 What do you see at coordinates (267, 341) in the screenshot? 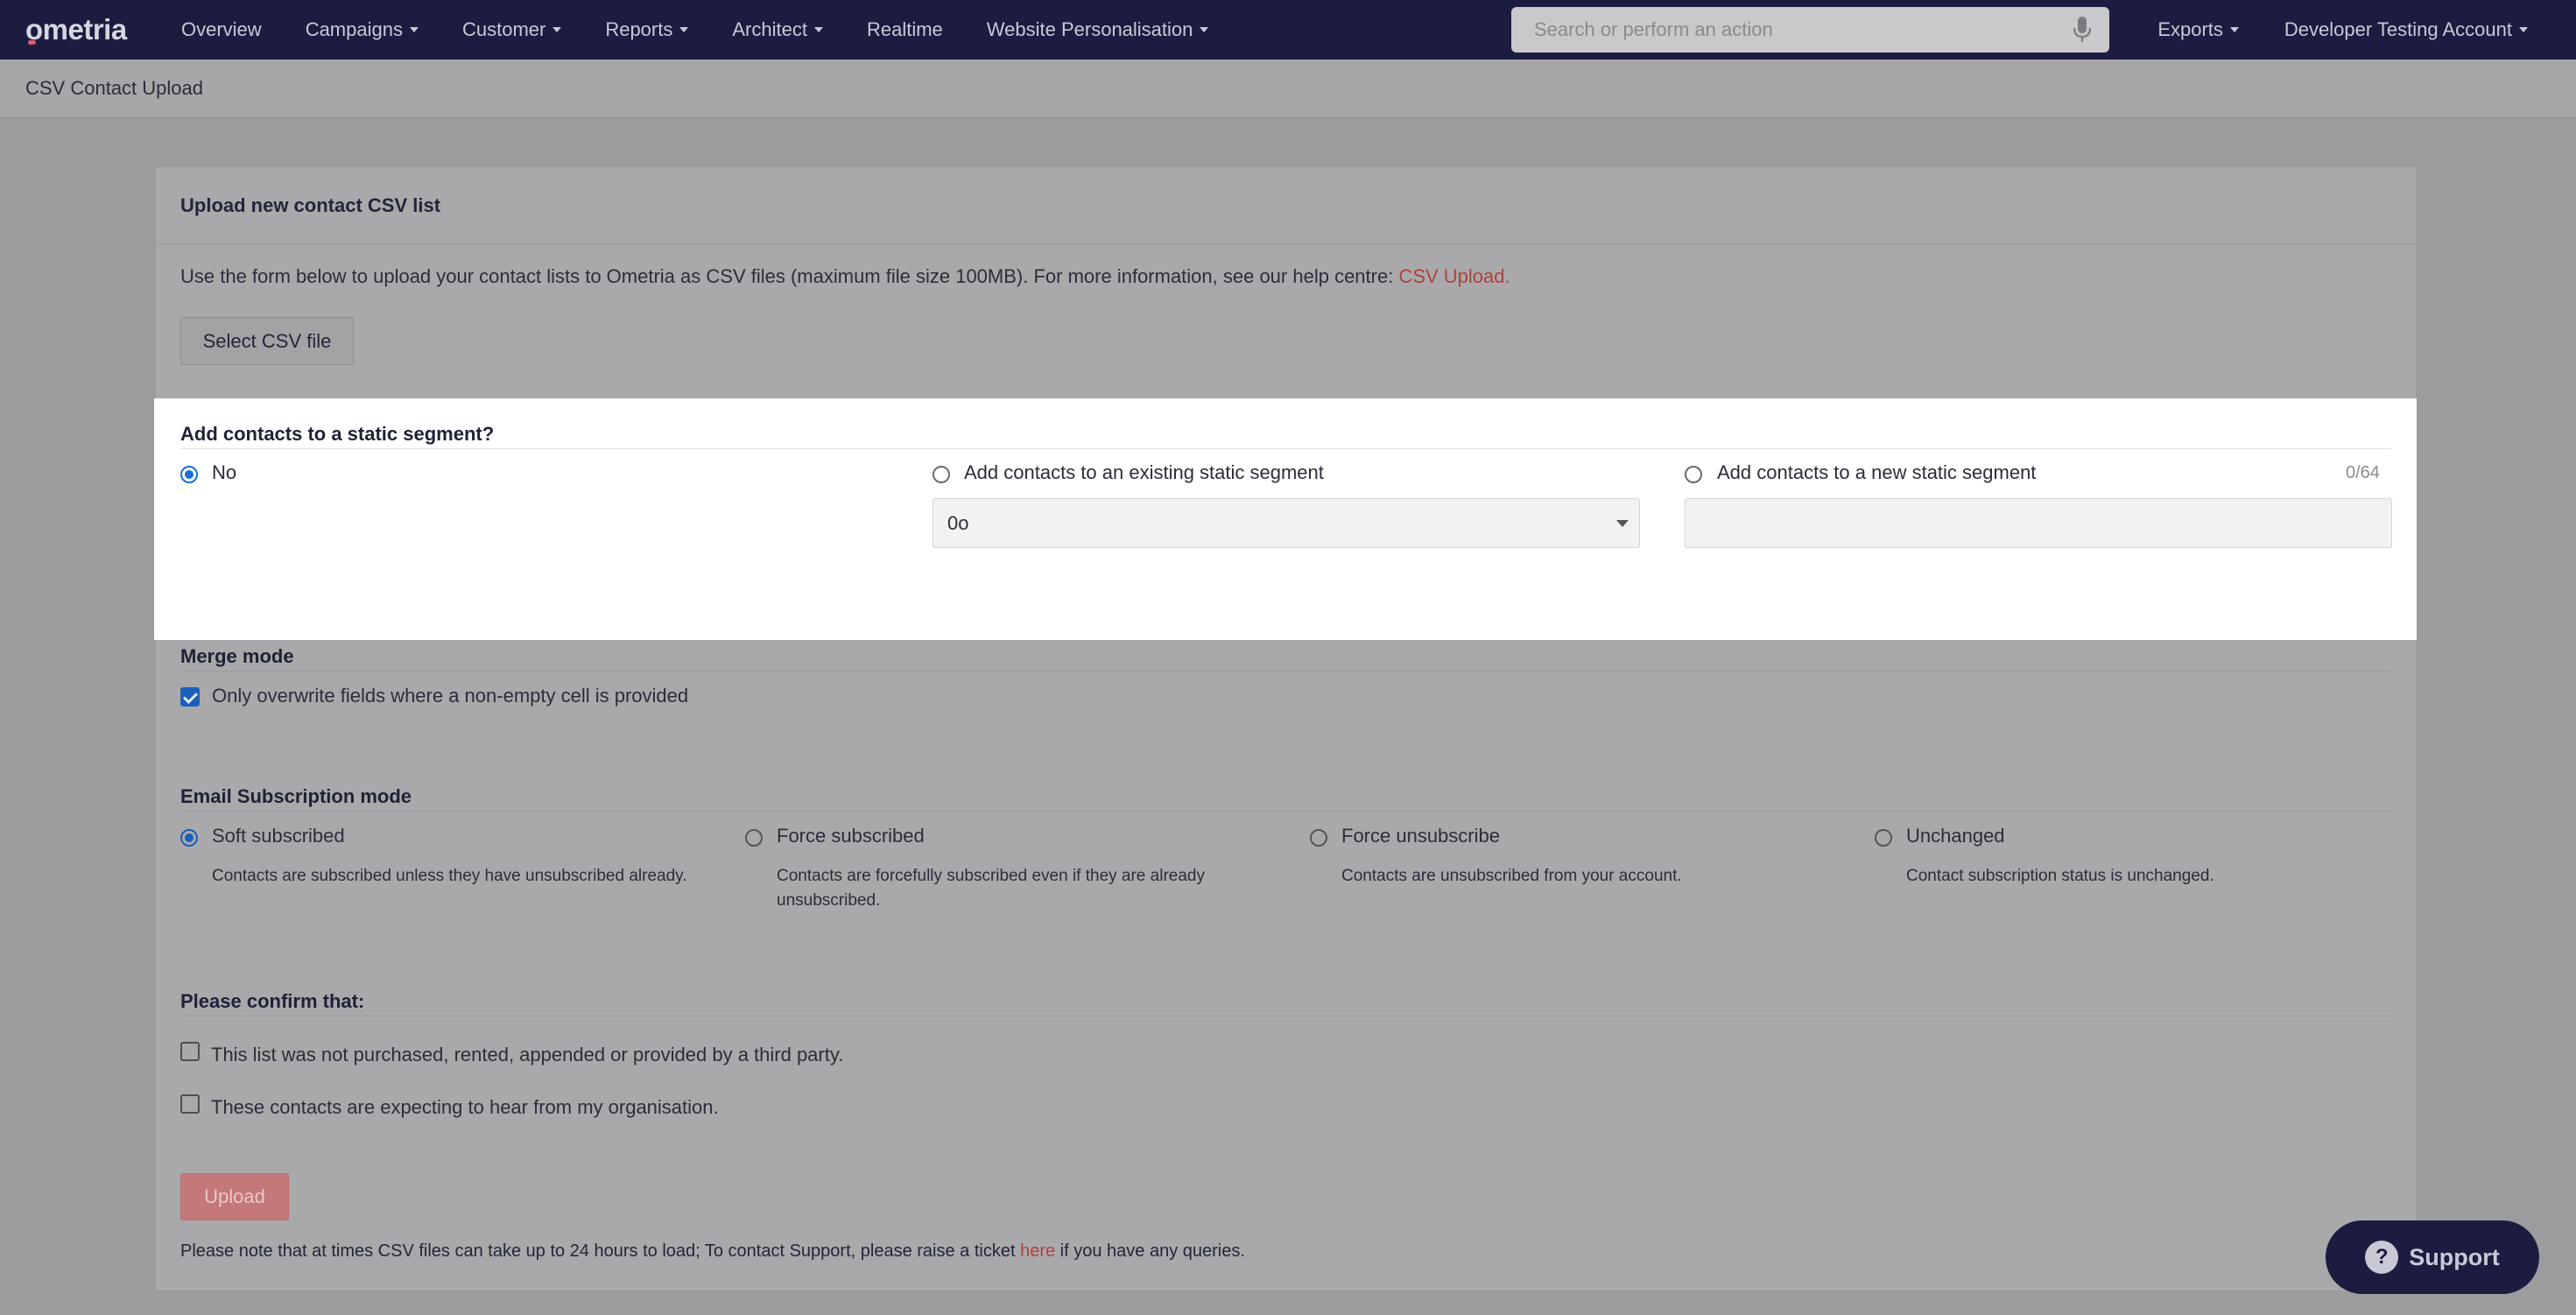
I see `select-csv-file-button: Select CSV file` at bounding box center [267, 341].